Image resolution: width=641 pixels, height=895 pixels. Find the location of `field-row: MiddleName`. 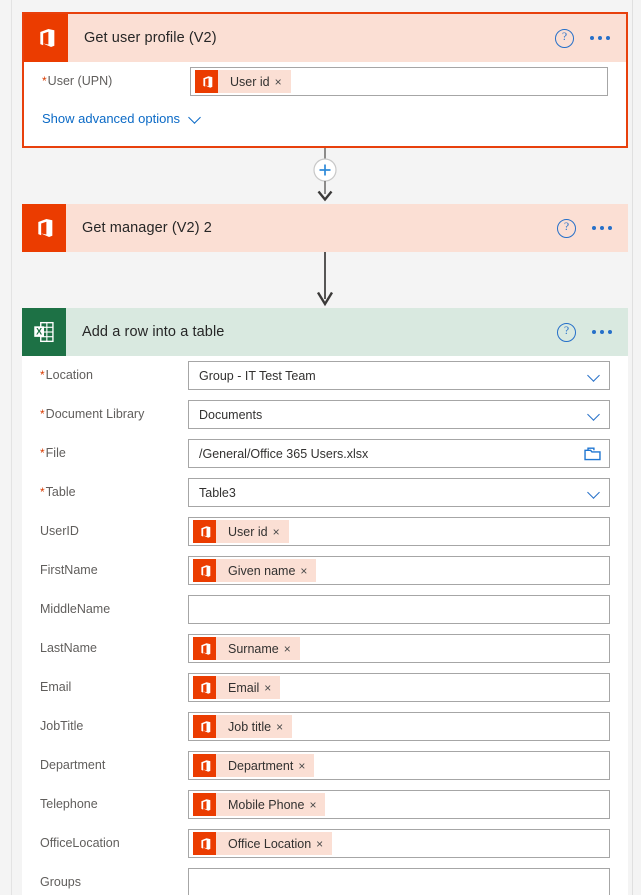

field-row: MiddleName is located at coordinates (325, 609).